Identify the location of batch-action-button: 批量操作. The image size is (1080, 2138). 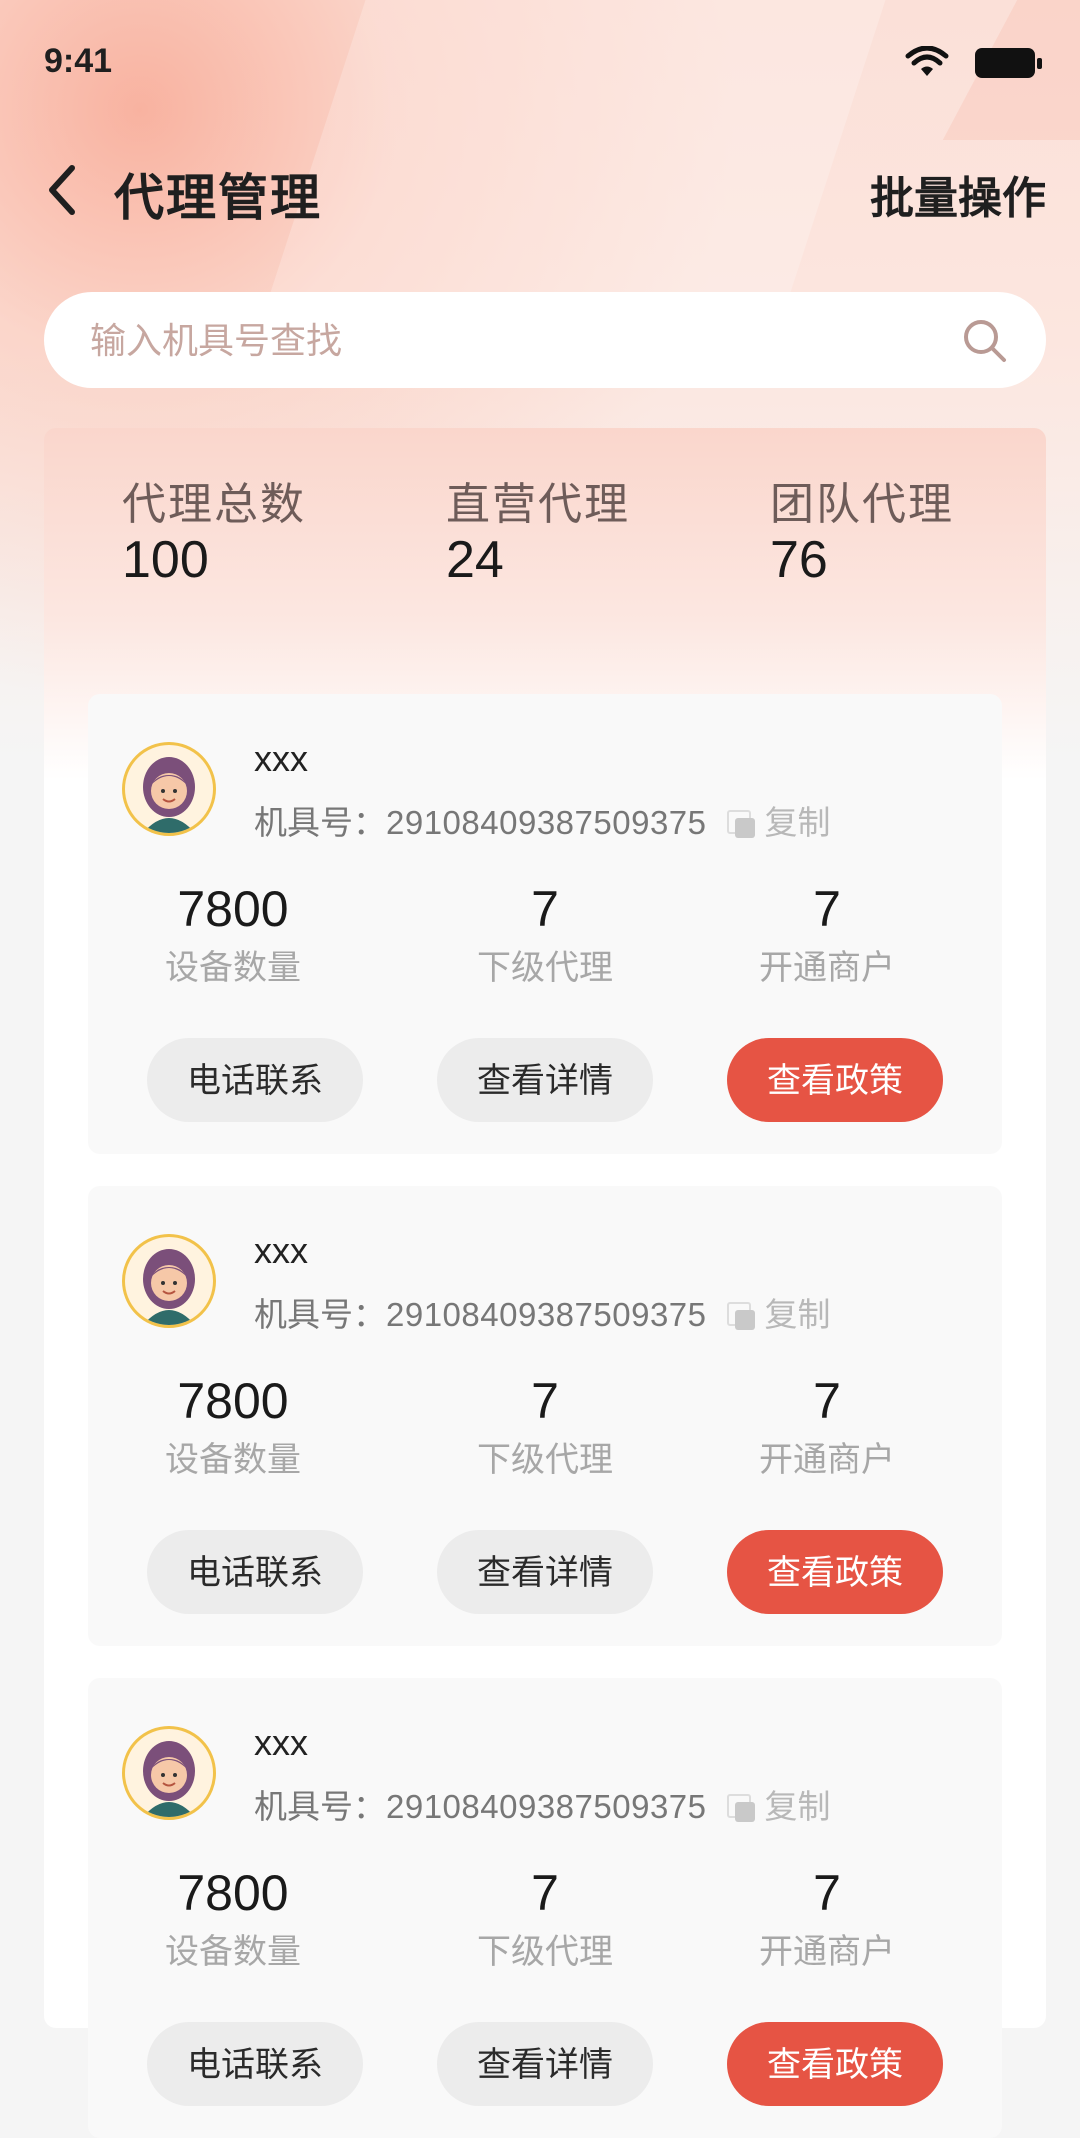
(958, 194).